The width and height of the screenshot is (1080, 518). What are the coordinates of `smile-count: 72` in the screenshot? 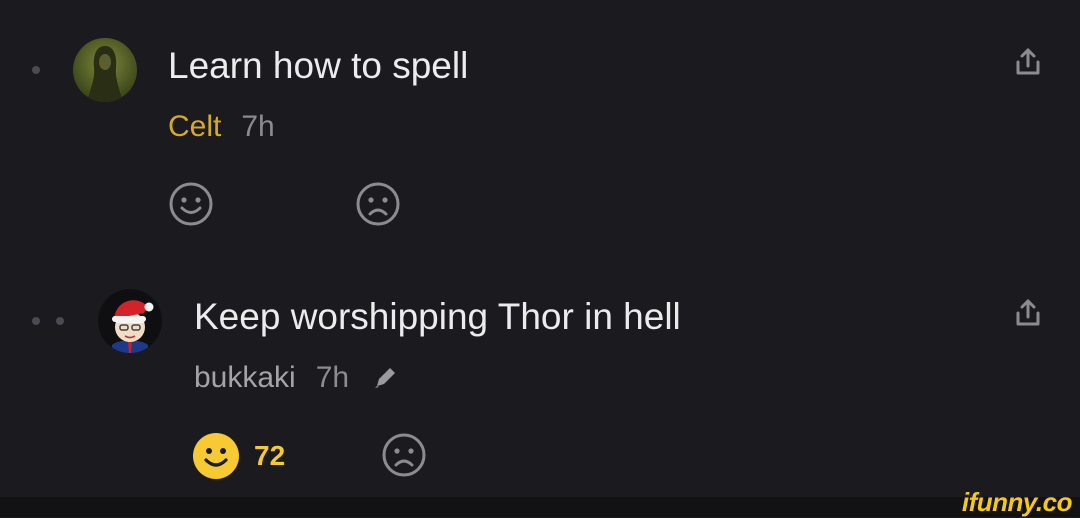 It's located at (270, 455).